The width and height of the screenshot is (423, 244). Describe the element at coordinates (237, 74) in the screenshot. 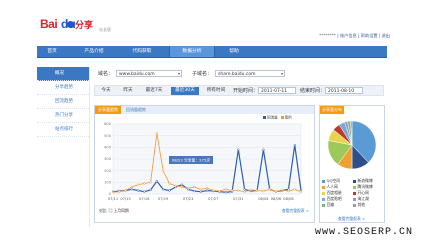

I see `subdomain-value: share.baidu.com` at that location.